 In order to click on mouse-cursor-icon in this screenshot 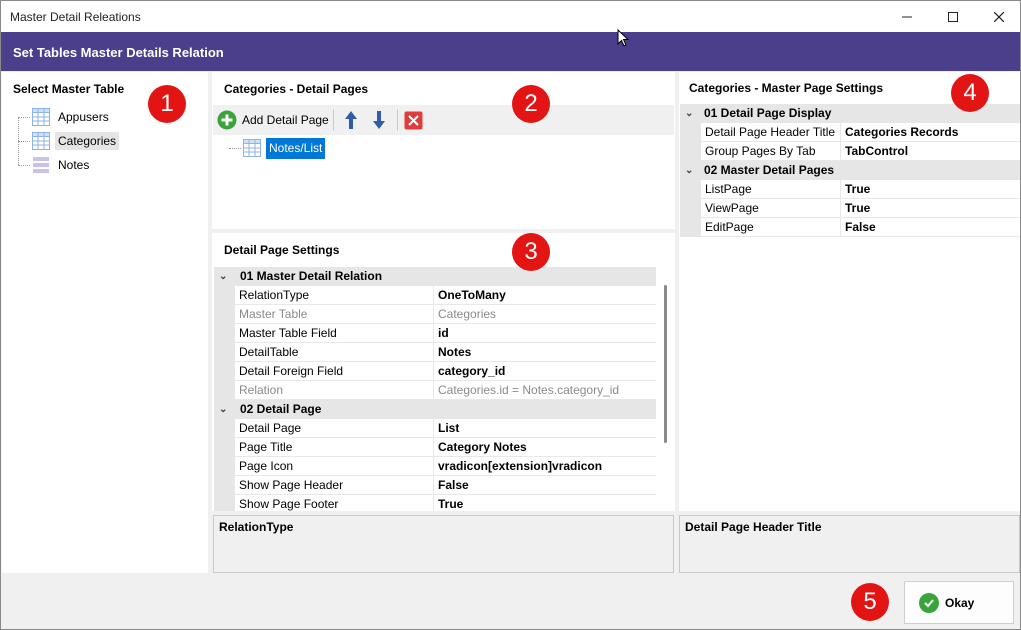, I will do `click(623, 38)`.